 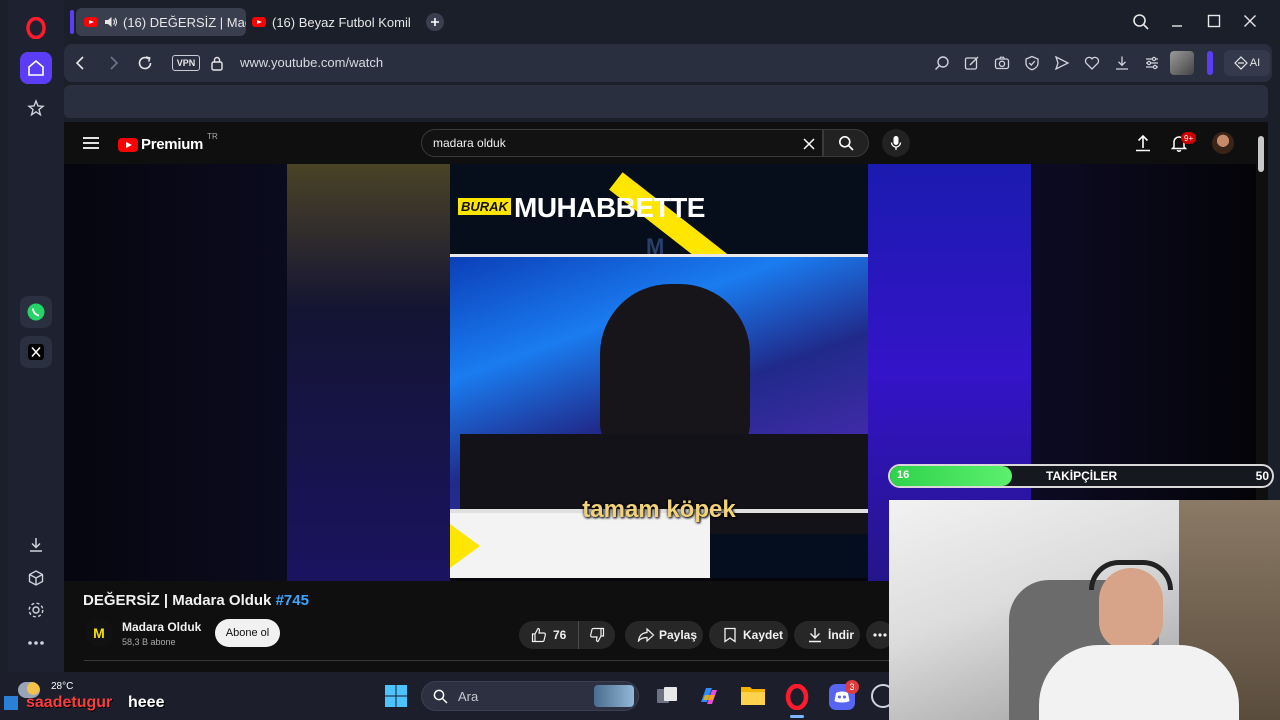 What do you see at coordinates (972, 63) in the screenshot?
I see `edit-icon` at bounding box center [972, 63].